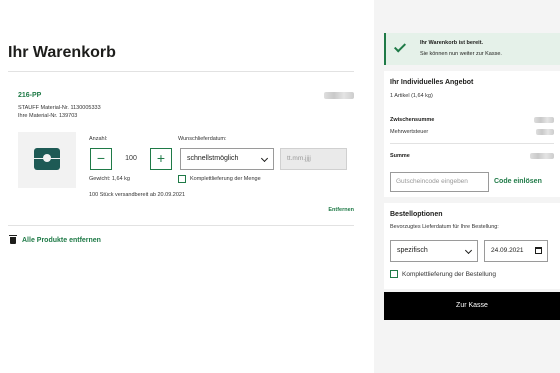 The height and width of the screenshot is (373, 560). I want to click on delivery-date-input: 24.09.2021, so click(516, 251).